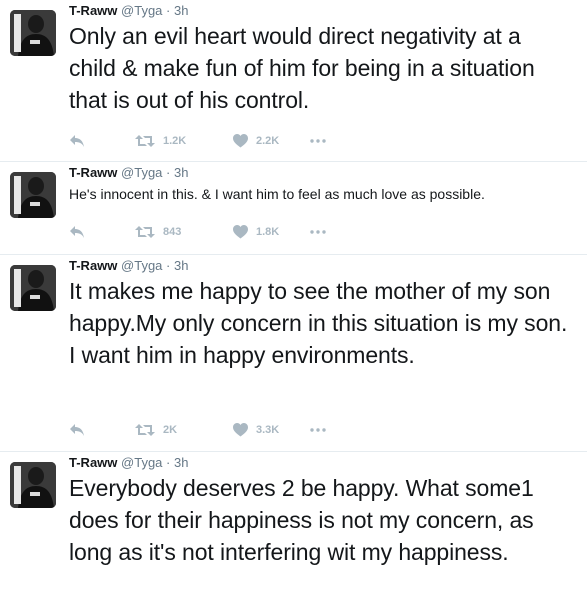  Describe the element at coordinates (158, 232) in the screenshot. I see `retweet-button: 843` at that location.